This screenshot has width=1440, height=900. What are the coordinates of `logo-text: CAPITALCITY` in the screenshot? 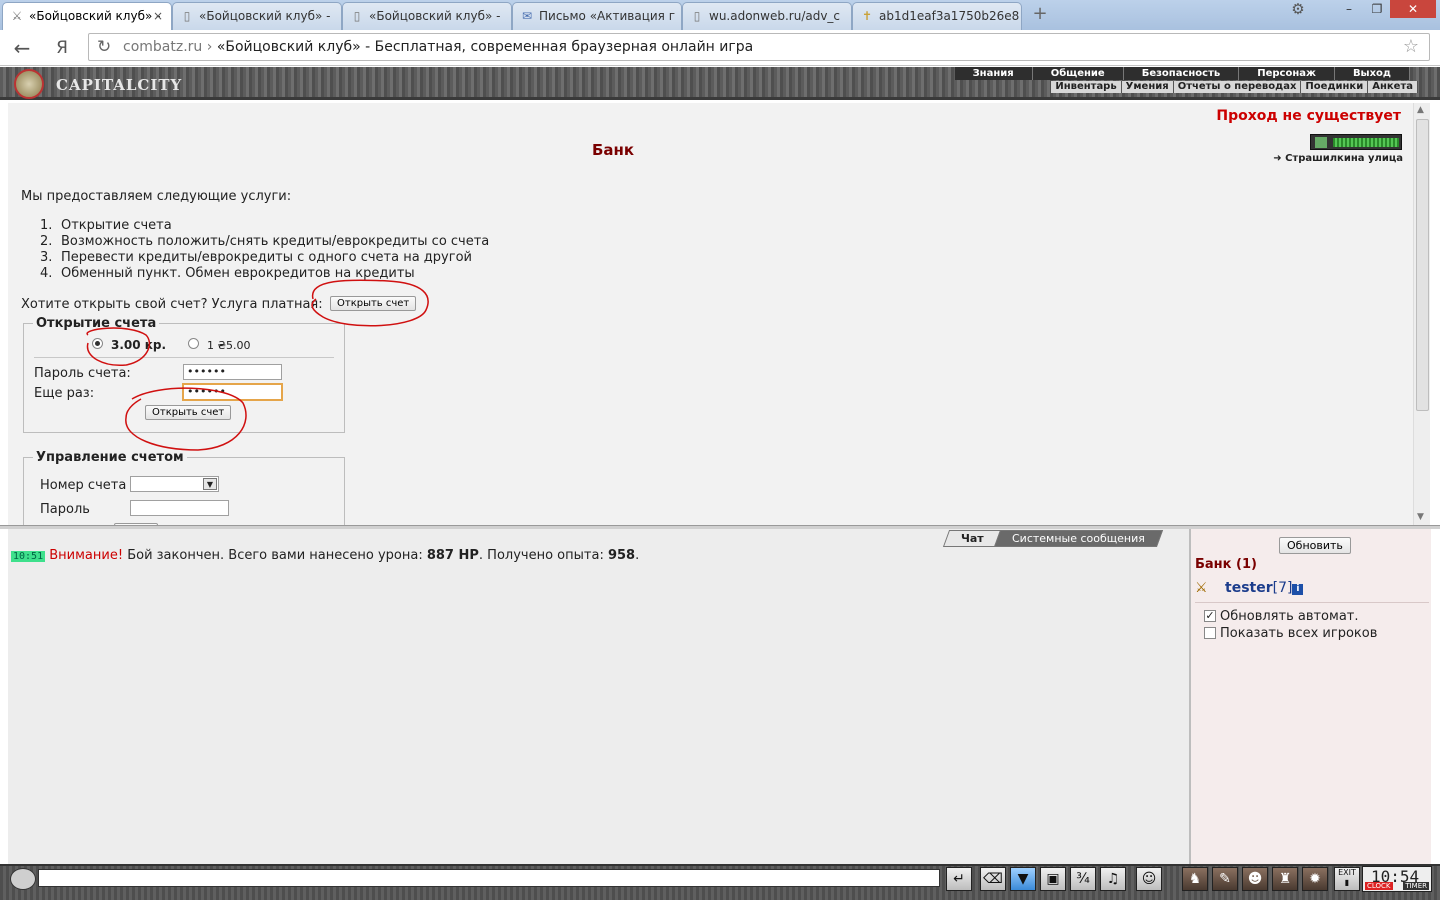 It's located at (119, 85).